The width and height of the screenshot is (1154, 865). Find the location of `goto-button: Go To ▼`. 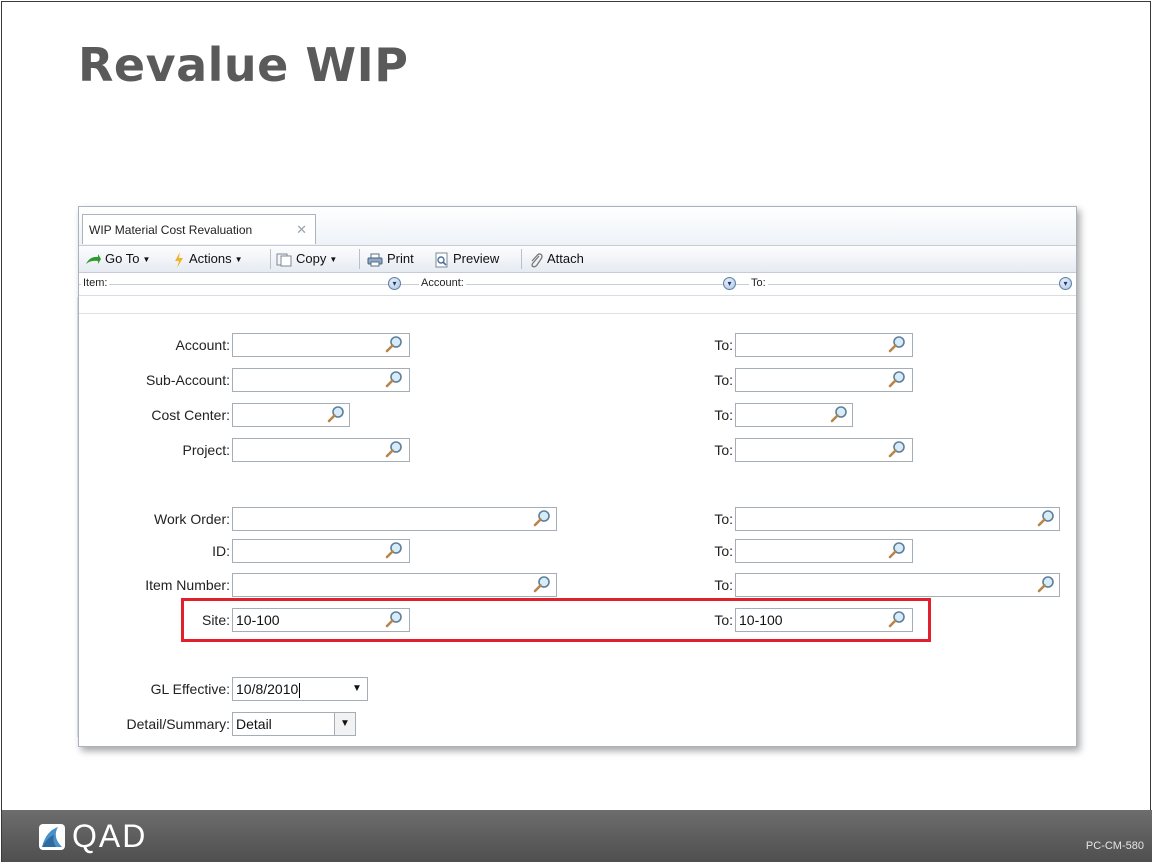

goto-button: Go To ▼ is located at coordinates (117, 259).